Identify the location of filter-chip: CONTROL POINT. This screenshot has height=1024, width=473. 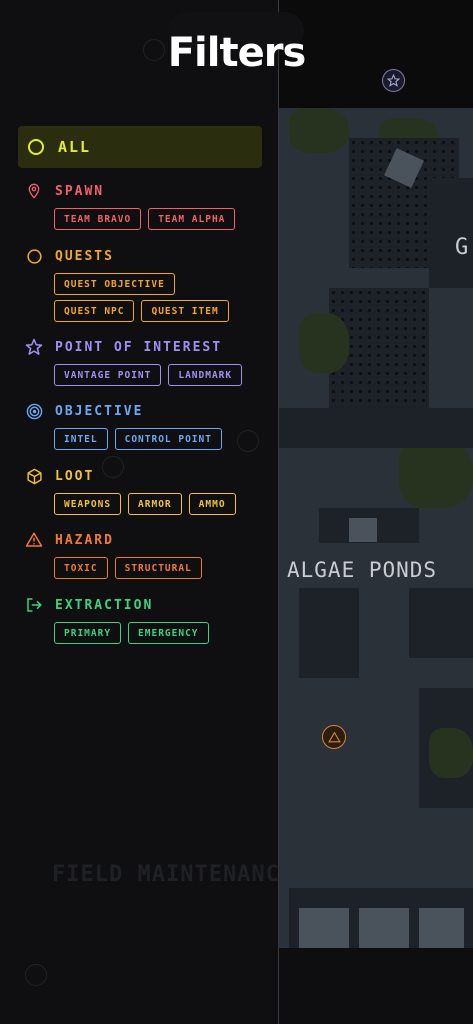
(168, 439).